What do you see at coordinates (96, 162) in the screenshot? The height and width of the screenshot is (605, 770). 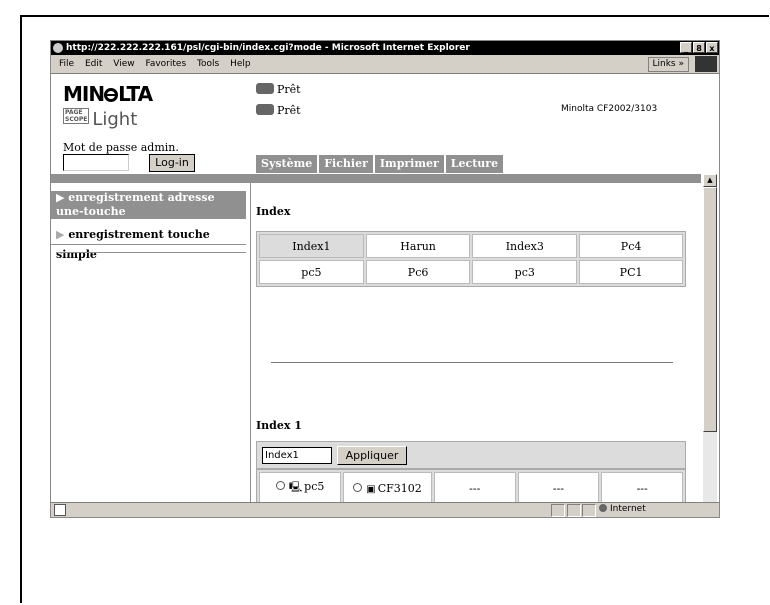 I see `password-input` at bounding box center [96, 162].